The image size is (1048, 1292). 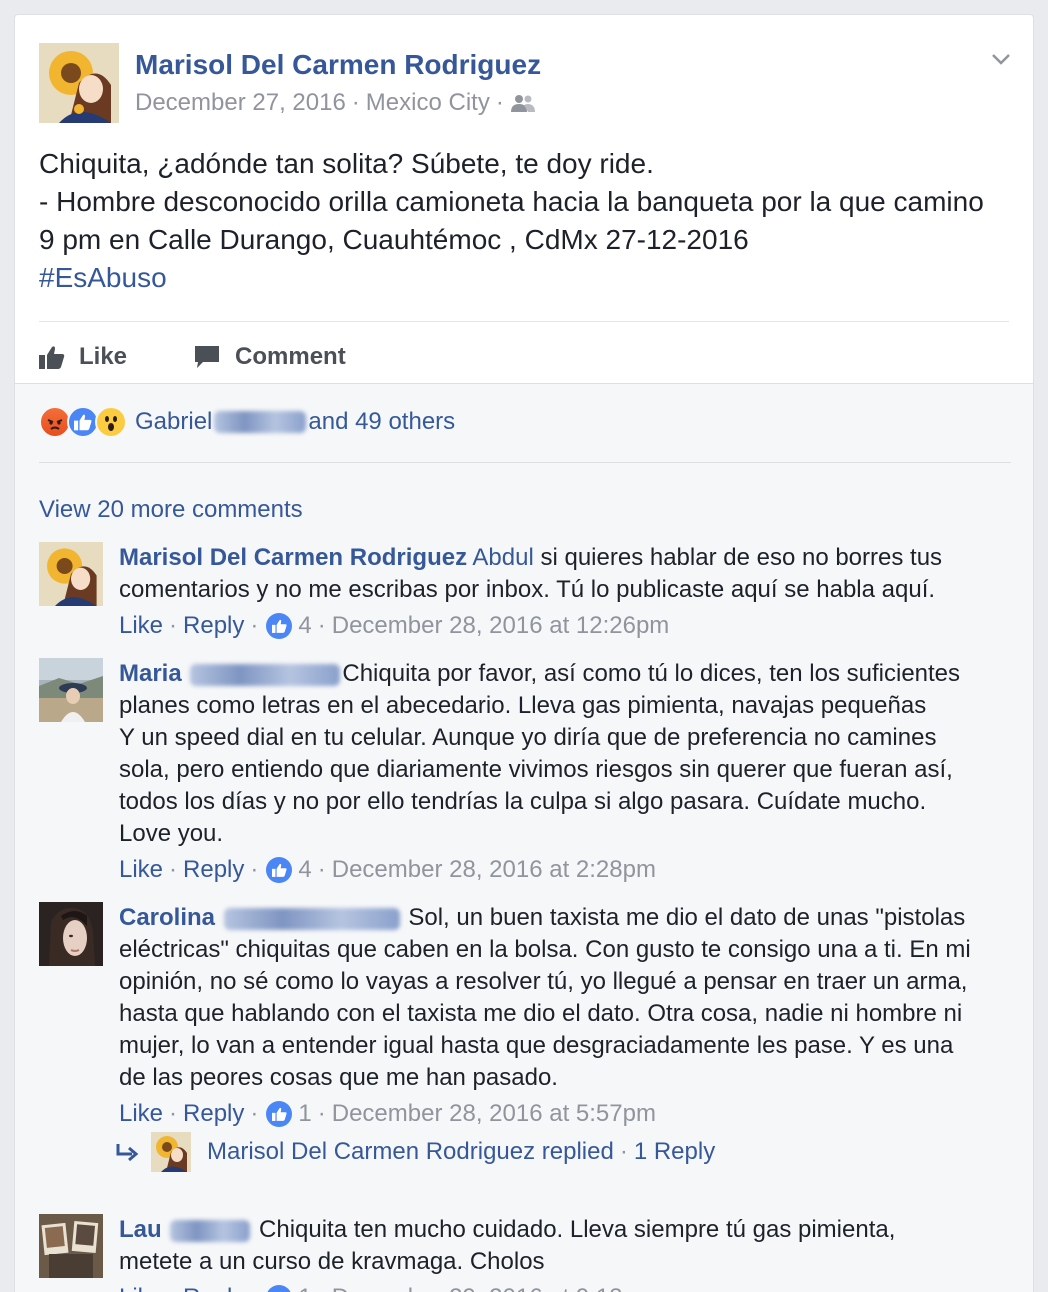 I want to click on commenter-name: Carolina, so click(x=167, y=917).